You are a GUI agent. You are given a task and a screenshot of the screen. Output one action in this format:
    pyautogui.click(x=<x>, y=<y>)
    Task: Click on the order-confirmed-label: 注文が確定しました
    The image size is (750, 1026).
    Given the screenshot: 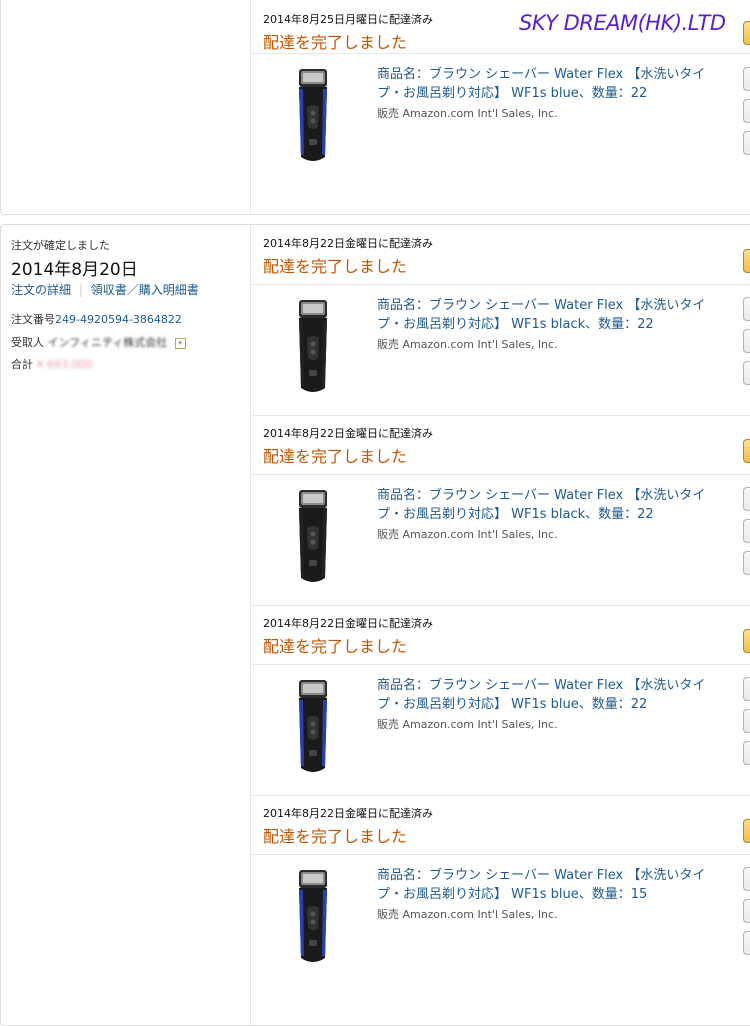 What is the action you would take?
    pyautogui.click(x=60, y=245)
    